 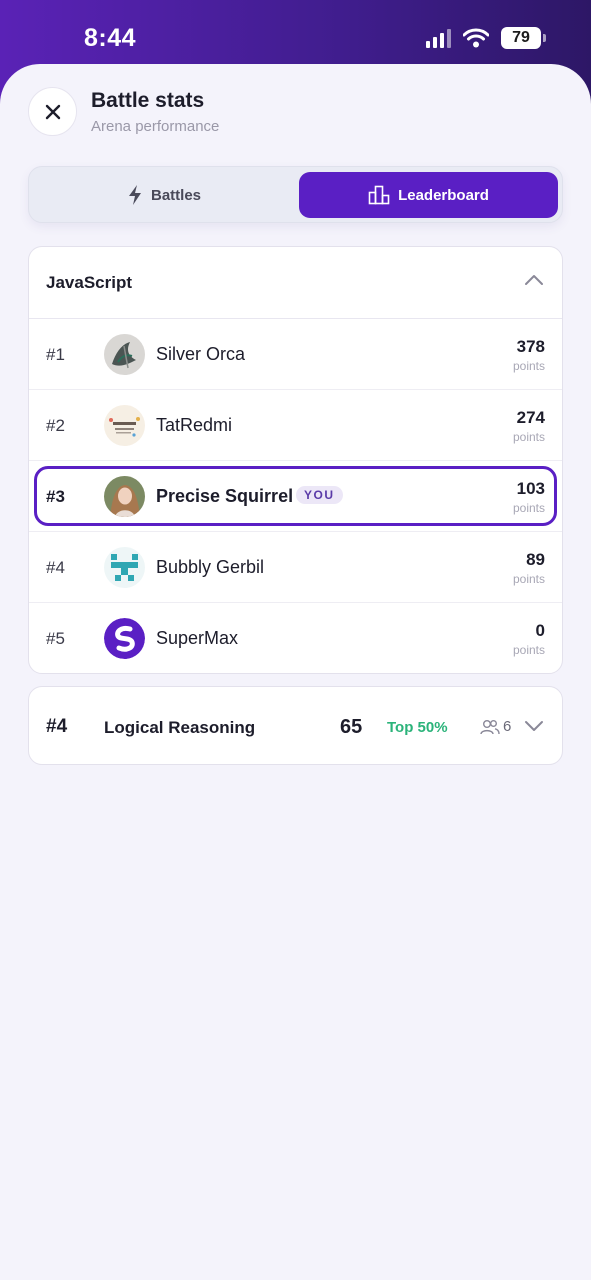 I want to click on category-score: 65, so click(x=351, y=727).